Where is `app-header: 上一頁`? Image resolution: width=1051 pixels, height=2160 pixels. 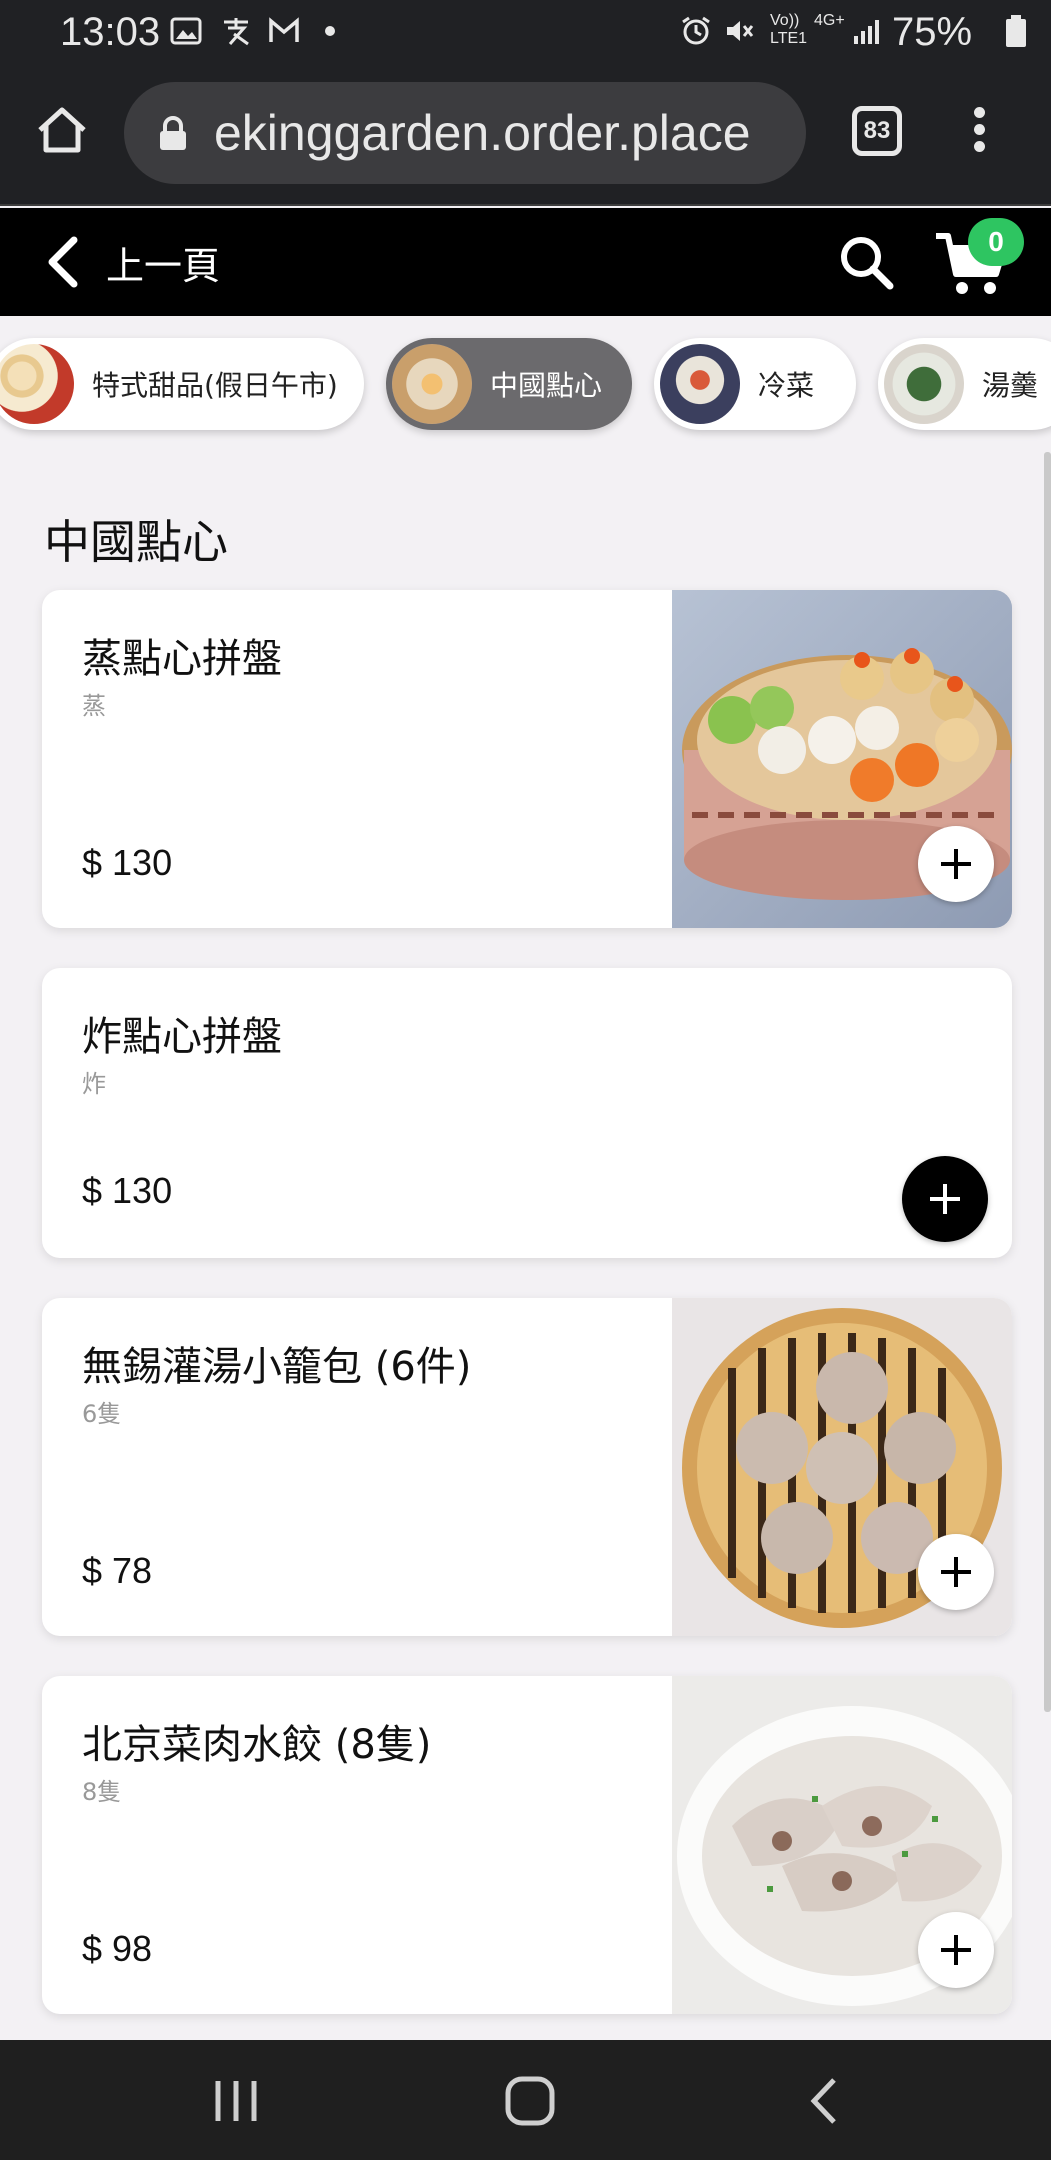
app-header: 上一頁 is located at coordinates (525, 262).